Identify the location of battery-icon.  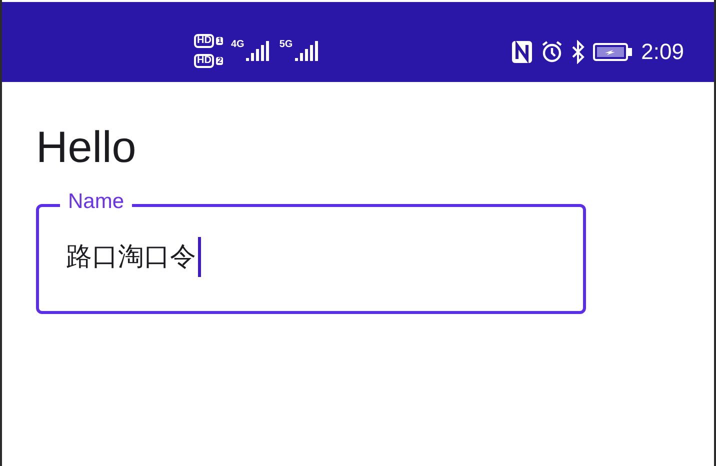
(613, 52).